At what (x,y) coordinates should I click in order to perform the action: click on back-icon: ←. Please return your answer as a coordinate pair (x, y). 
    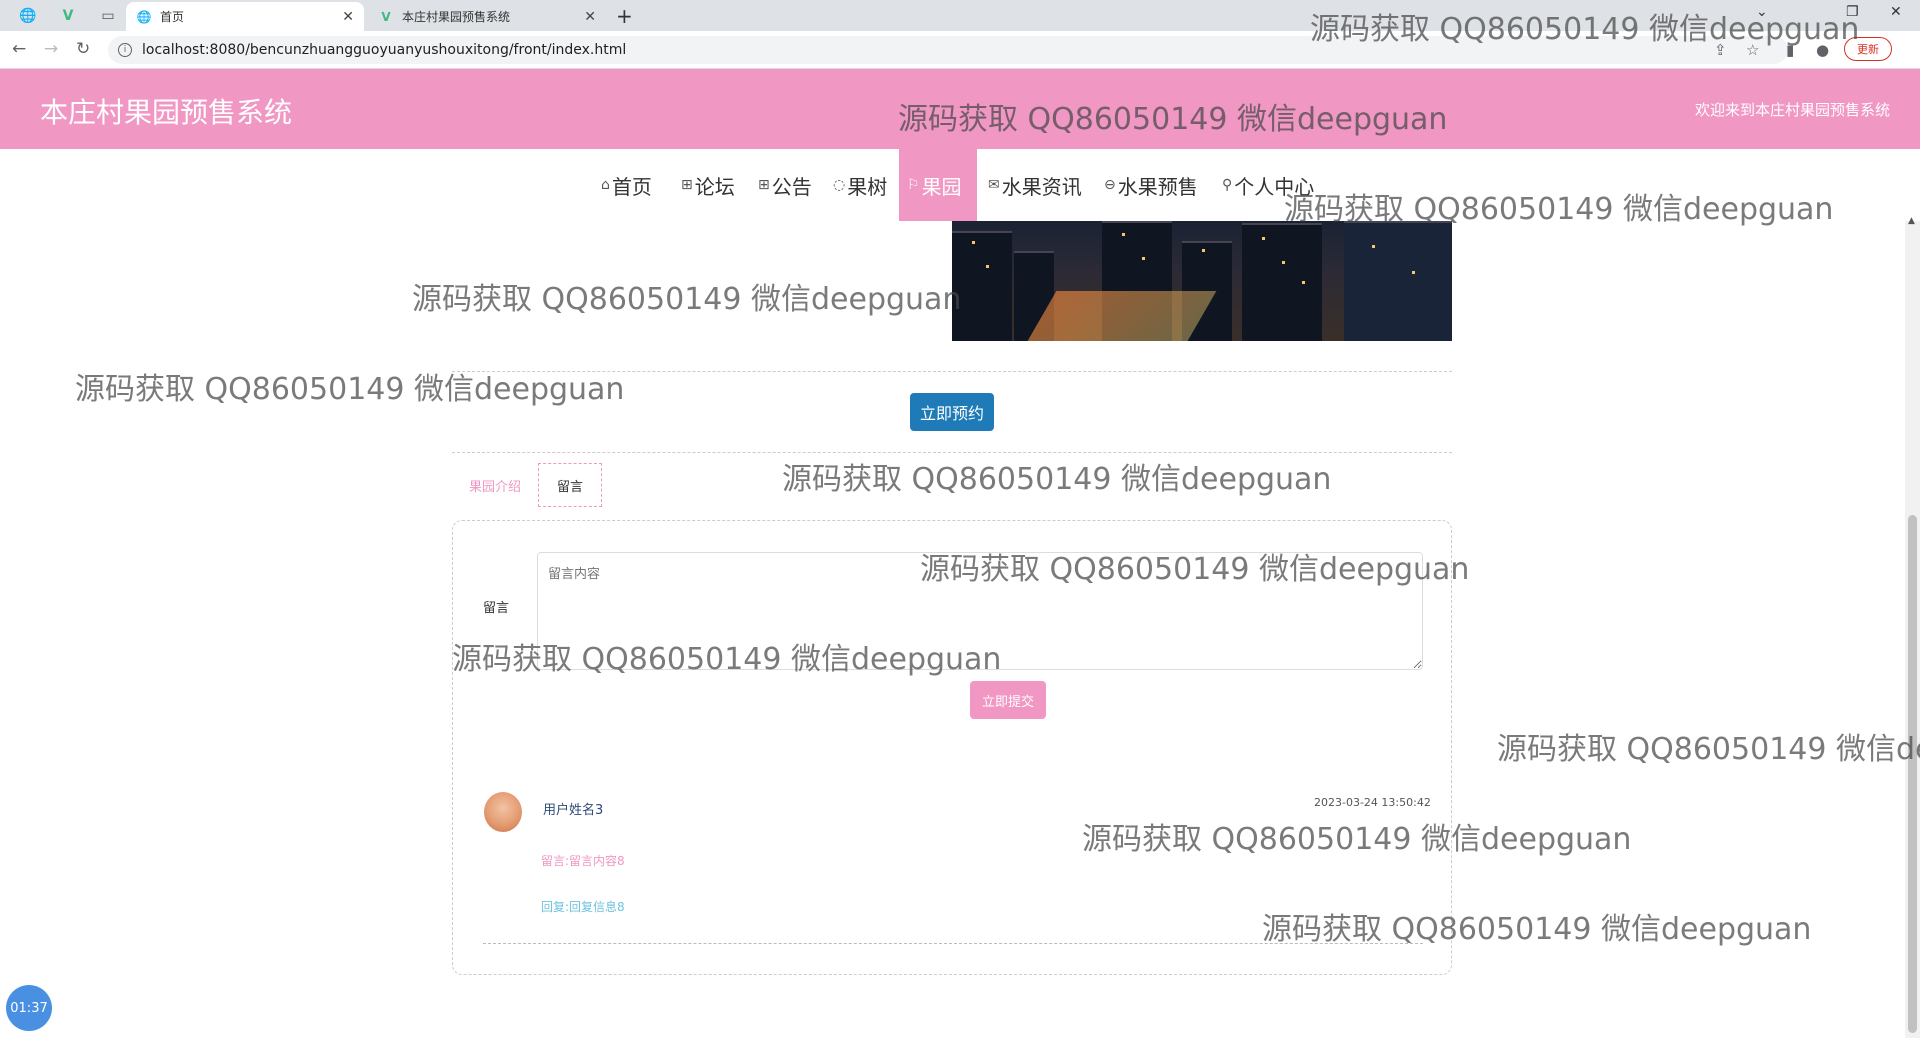
    Looking at the image, I should click on (19, 49).